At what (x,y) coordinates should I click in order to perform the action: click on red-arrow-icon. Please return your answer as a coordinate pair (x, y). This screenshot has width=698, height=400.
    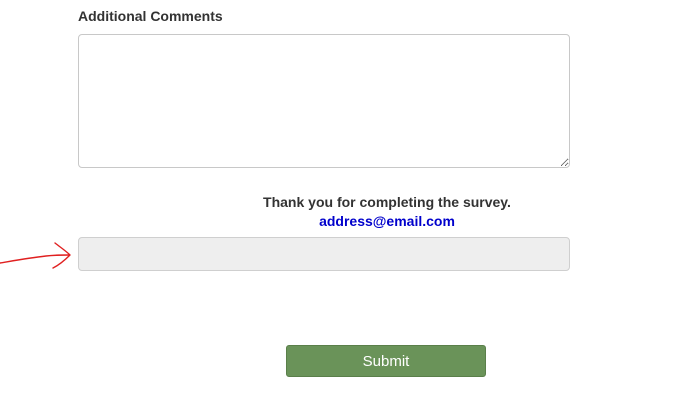
    Looking at the image, I should click on (35, 255).